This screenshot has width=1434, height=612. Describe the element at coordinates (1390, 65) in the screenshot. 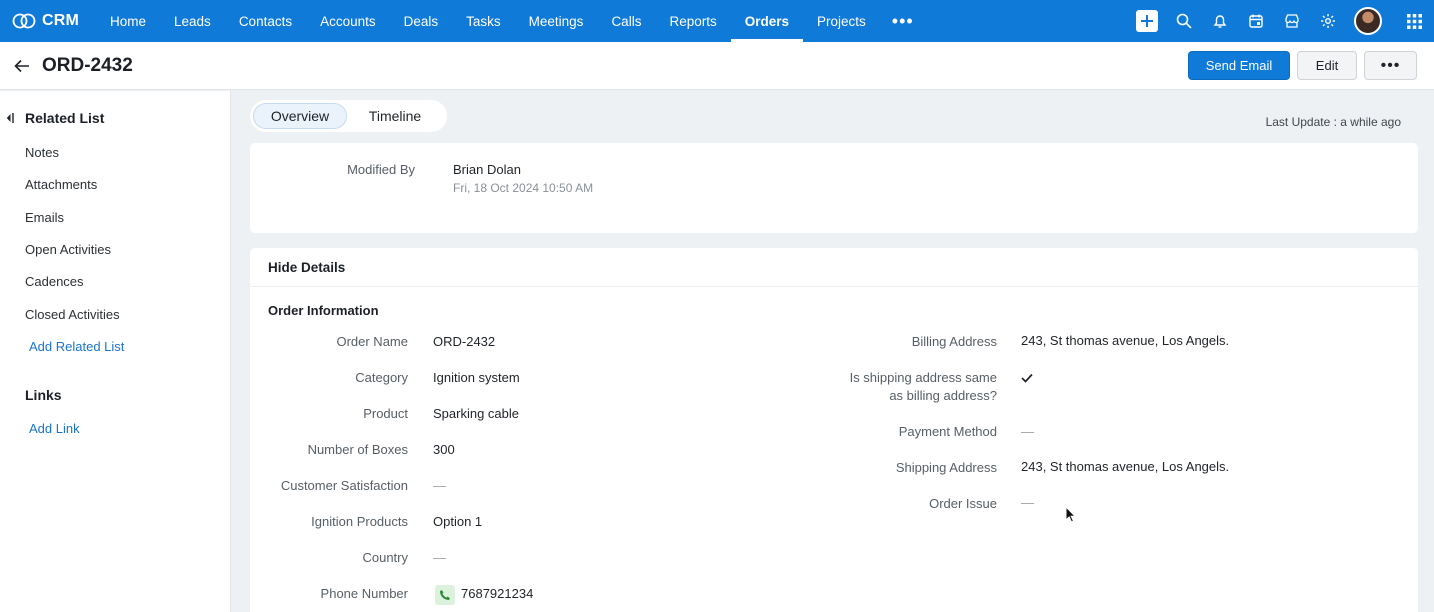

I see `more-actions-button: •••` at that location.